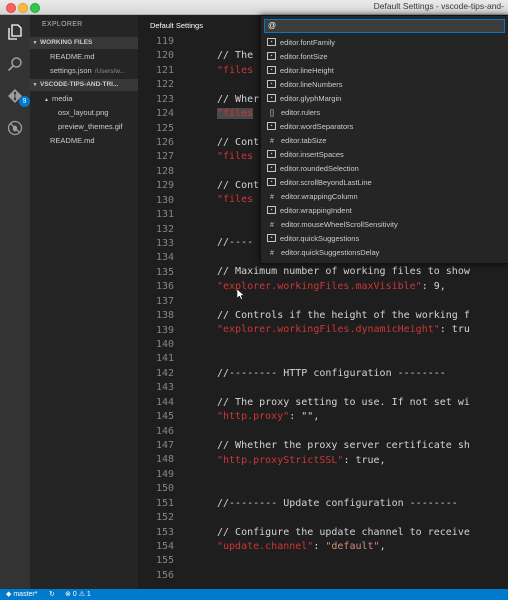 The width and height of the screenshot is (508, 600). What do you see at coordinates (164, 85) in the screenshot?
I see `line-number: 122` at bounding box center [164, 85].